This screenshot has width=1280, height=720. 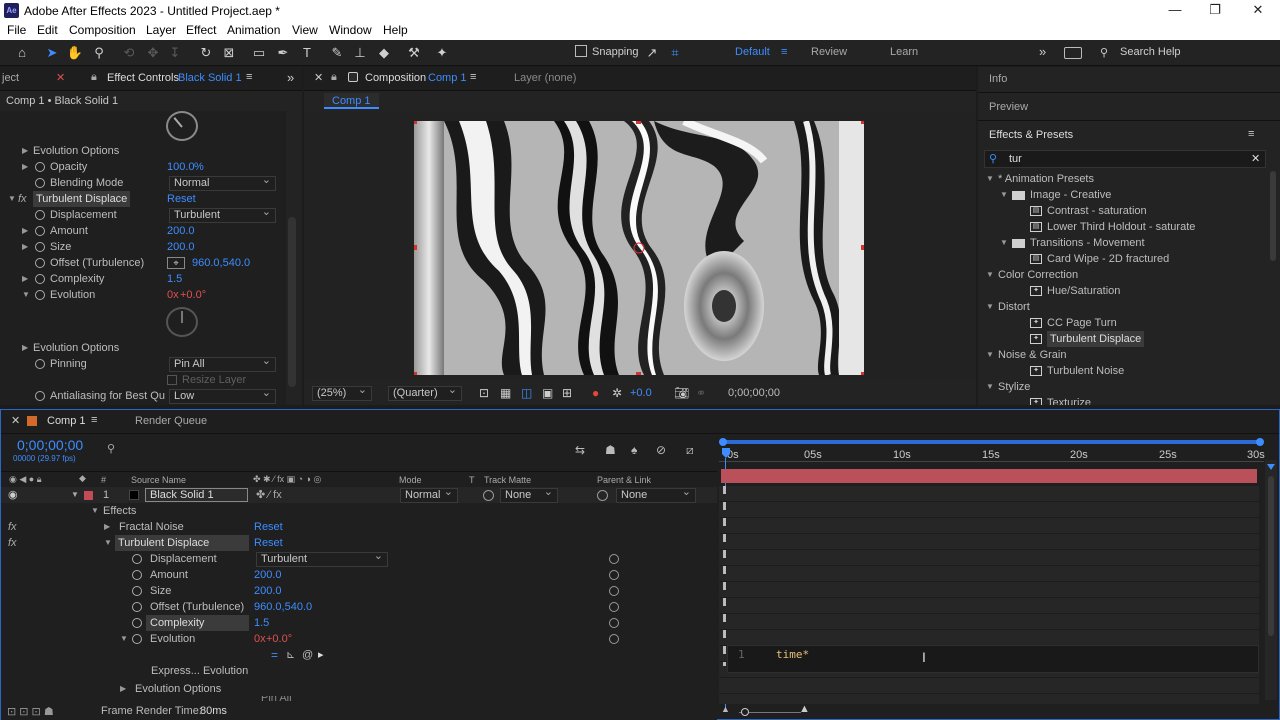 I want to click on hand-tool-icon: ✋, so click(x=75, y=53).